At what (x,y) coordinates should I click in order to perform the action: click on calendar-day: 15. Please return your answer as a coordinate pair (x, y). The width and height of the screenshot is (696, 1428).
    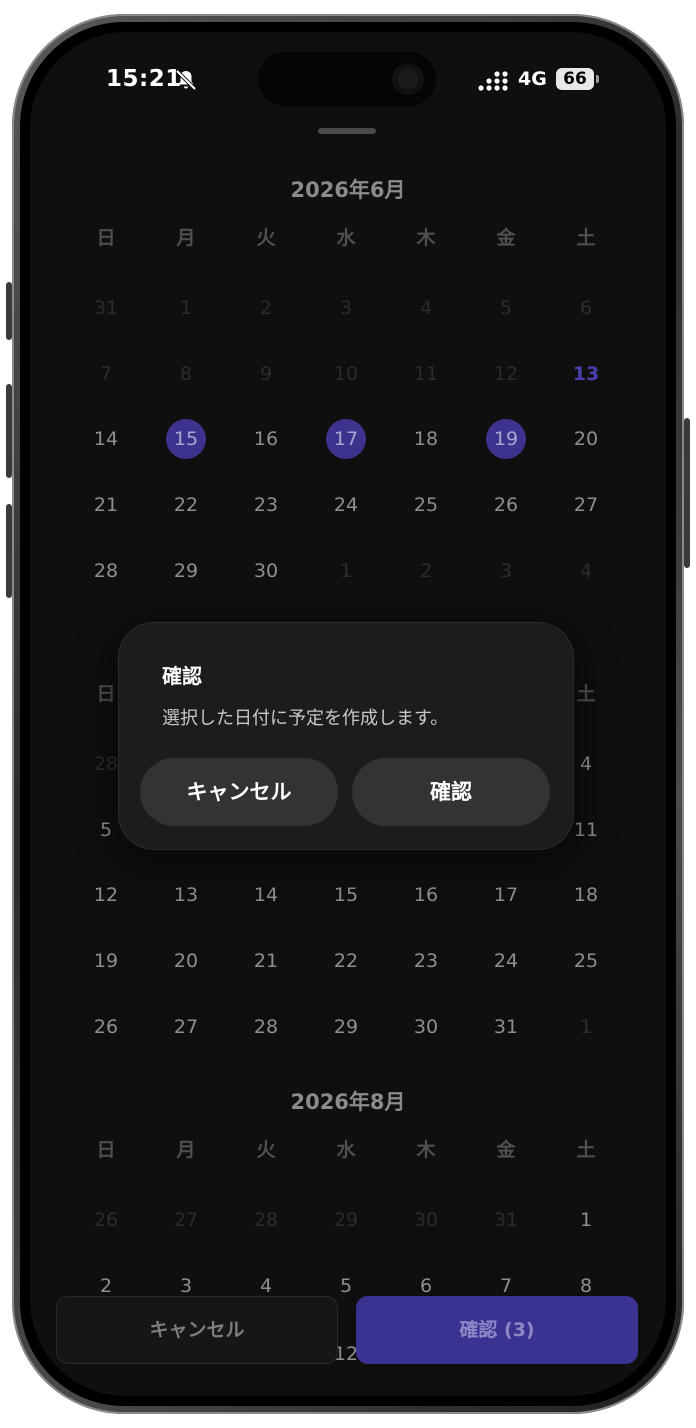
    Looking at the image, I should click on (346, 895).